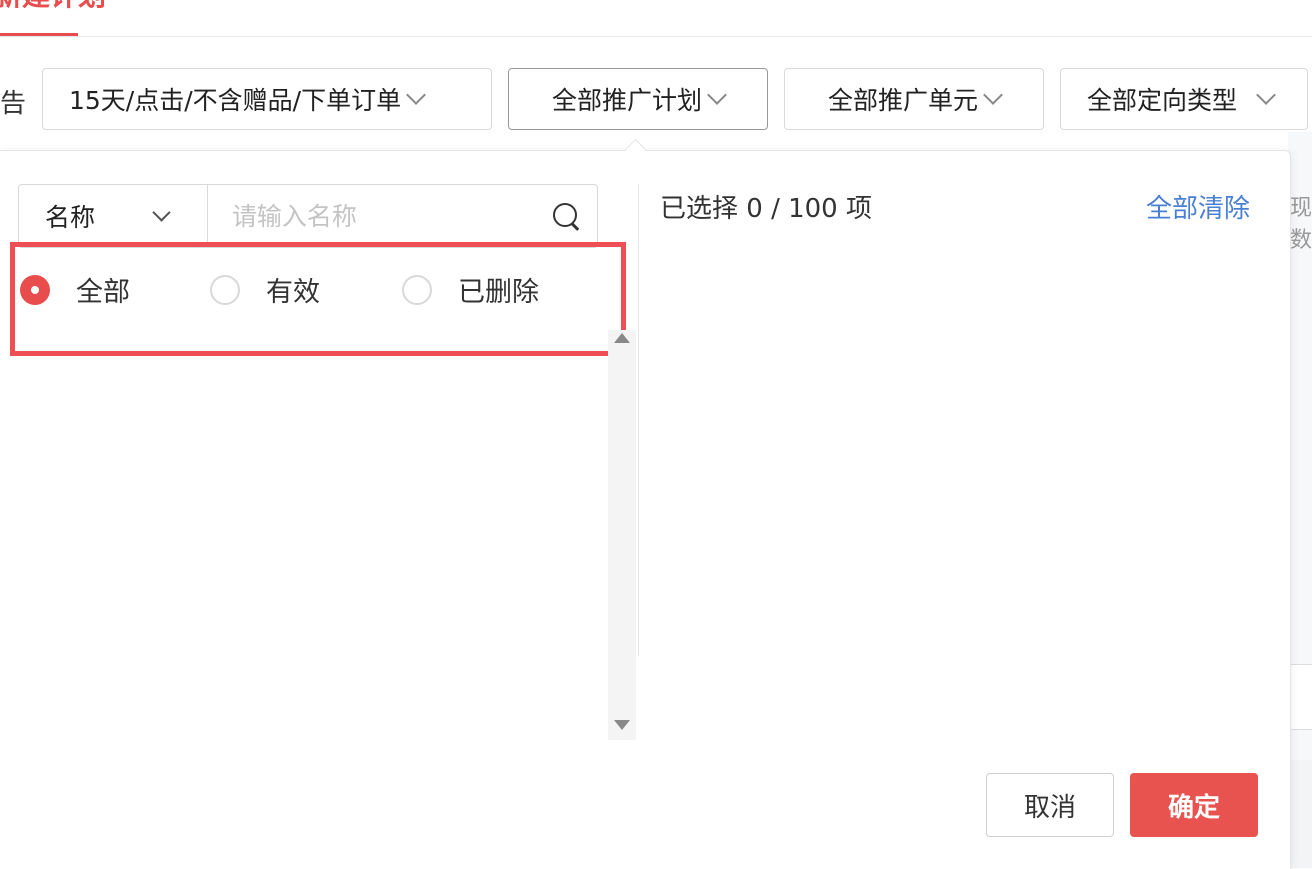 This screenshot has height=869, width=1312. Describe the element at coordinates (498, 292) in the screenshot. I see `radio-label: 已删除` at that location.